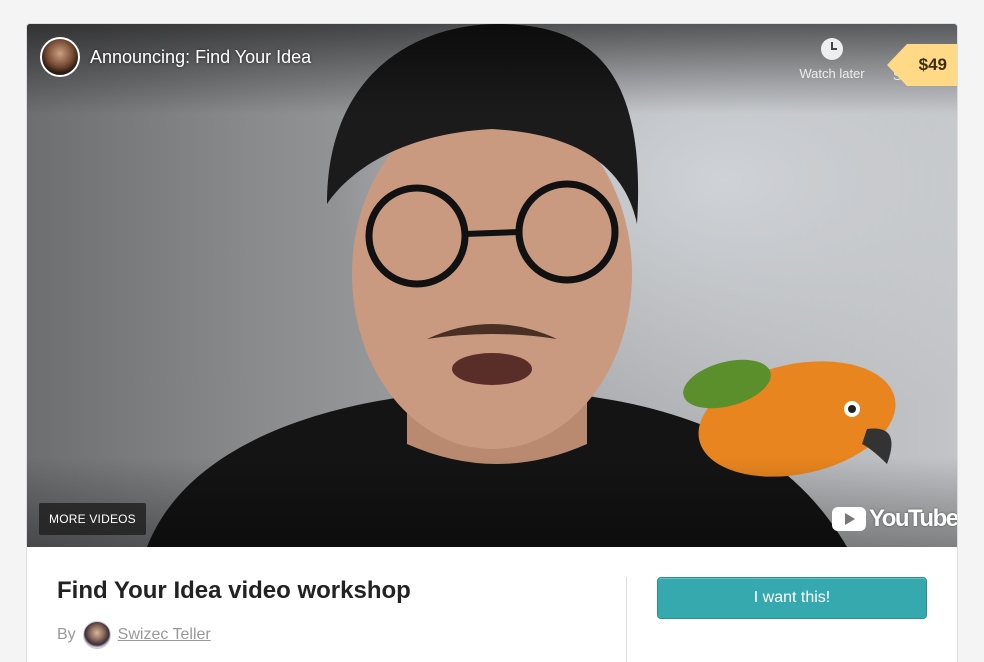  I want to click on byline: By Swizec Teller, so click(134, 635).